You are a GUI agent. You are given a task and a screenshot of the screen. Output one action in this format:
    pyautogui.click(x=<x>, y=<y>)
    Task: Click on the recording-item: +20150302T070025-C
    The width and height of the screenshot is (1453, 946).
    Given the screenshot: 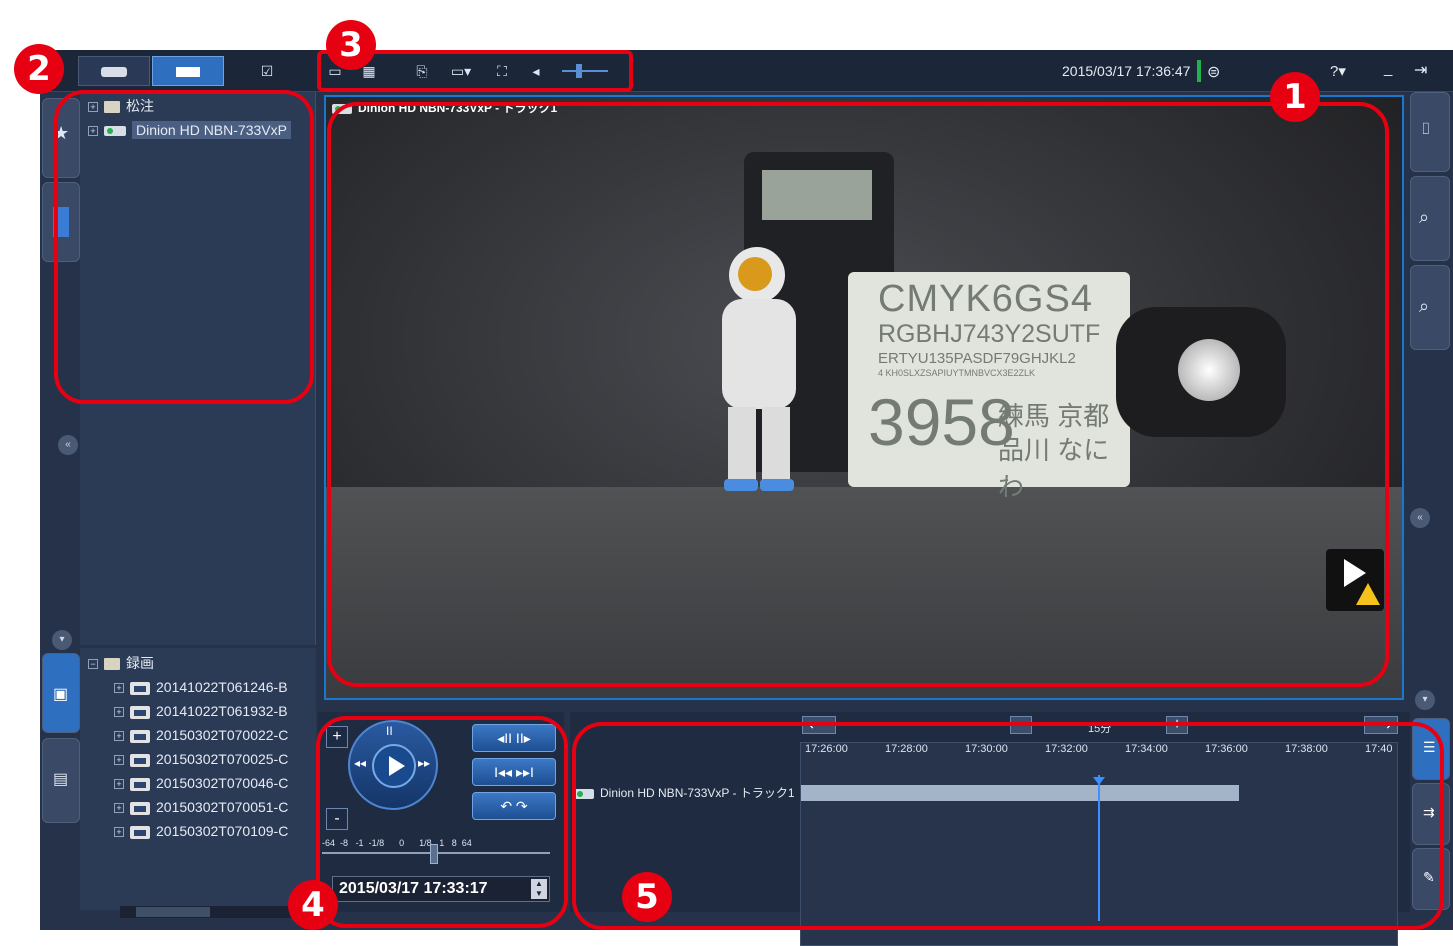 What is the action you would take?
    pyautogui.click(x=201, y=759)
    